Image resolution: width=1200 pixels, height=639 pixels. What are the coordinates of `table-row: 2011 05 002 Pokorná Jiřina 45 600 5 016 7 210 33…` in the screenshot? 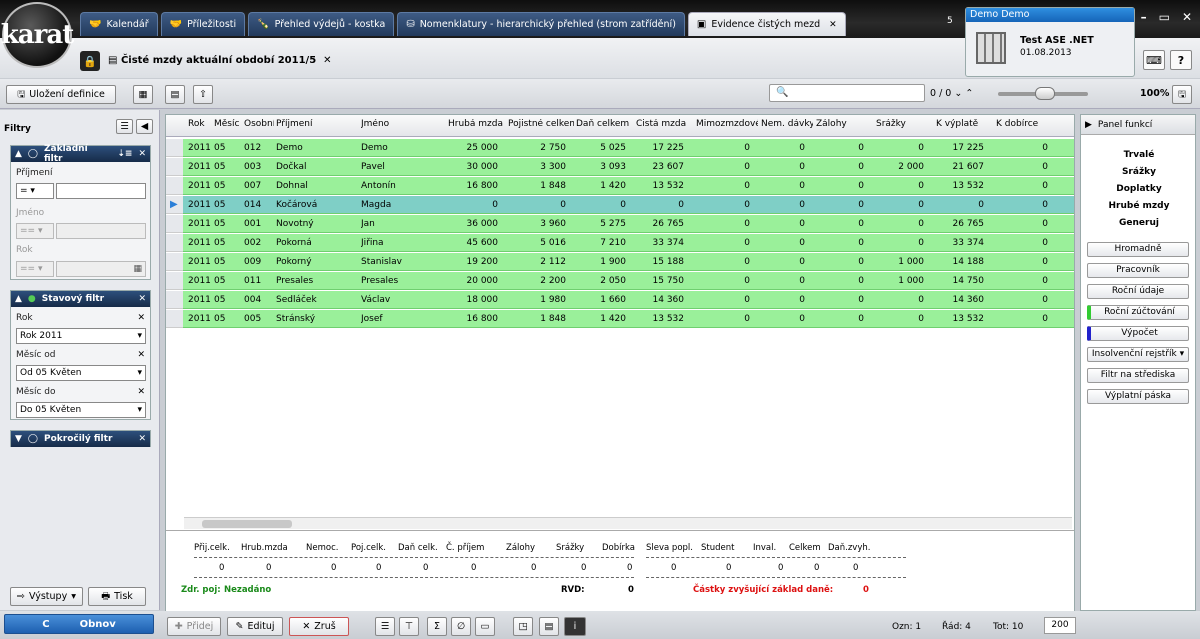 It's located at (628, 243).